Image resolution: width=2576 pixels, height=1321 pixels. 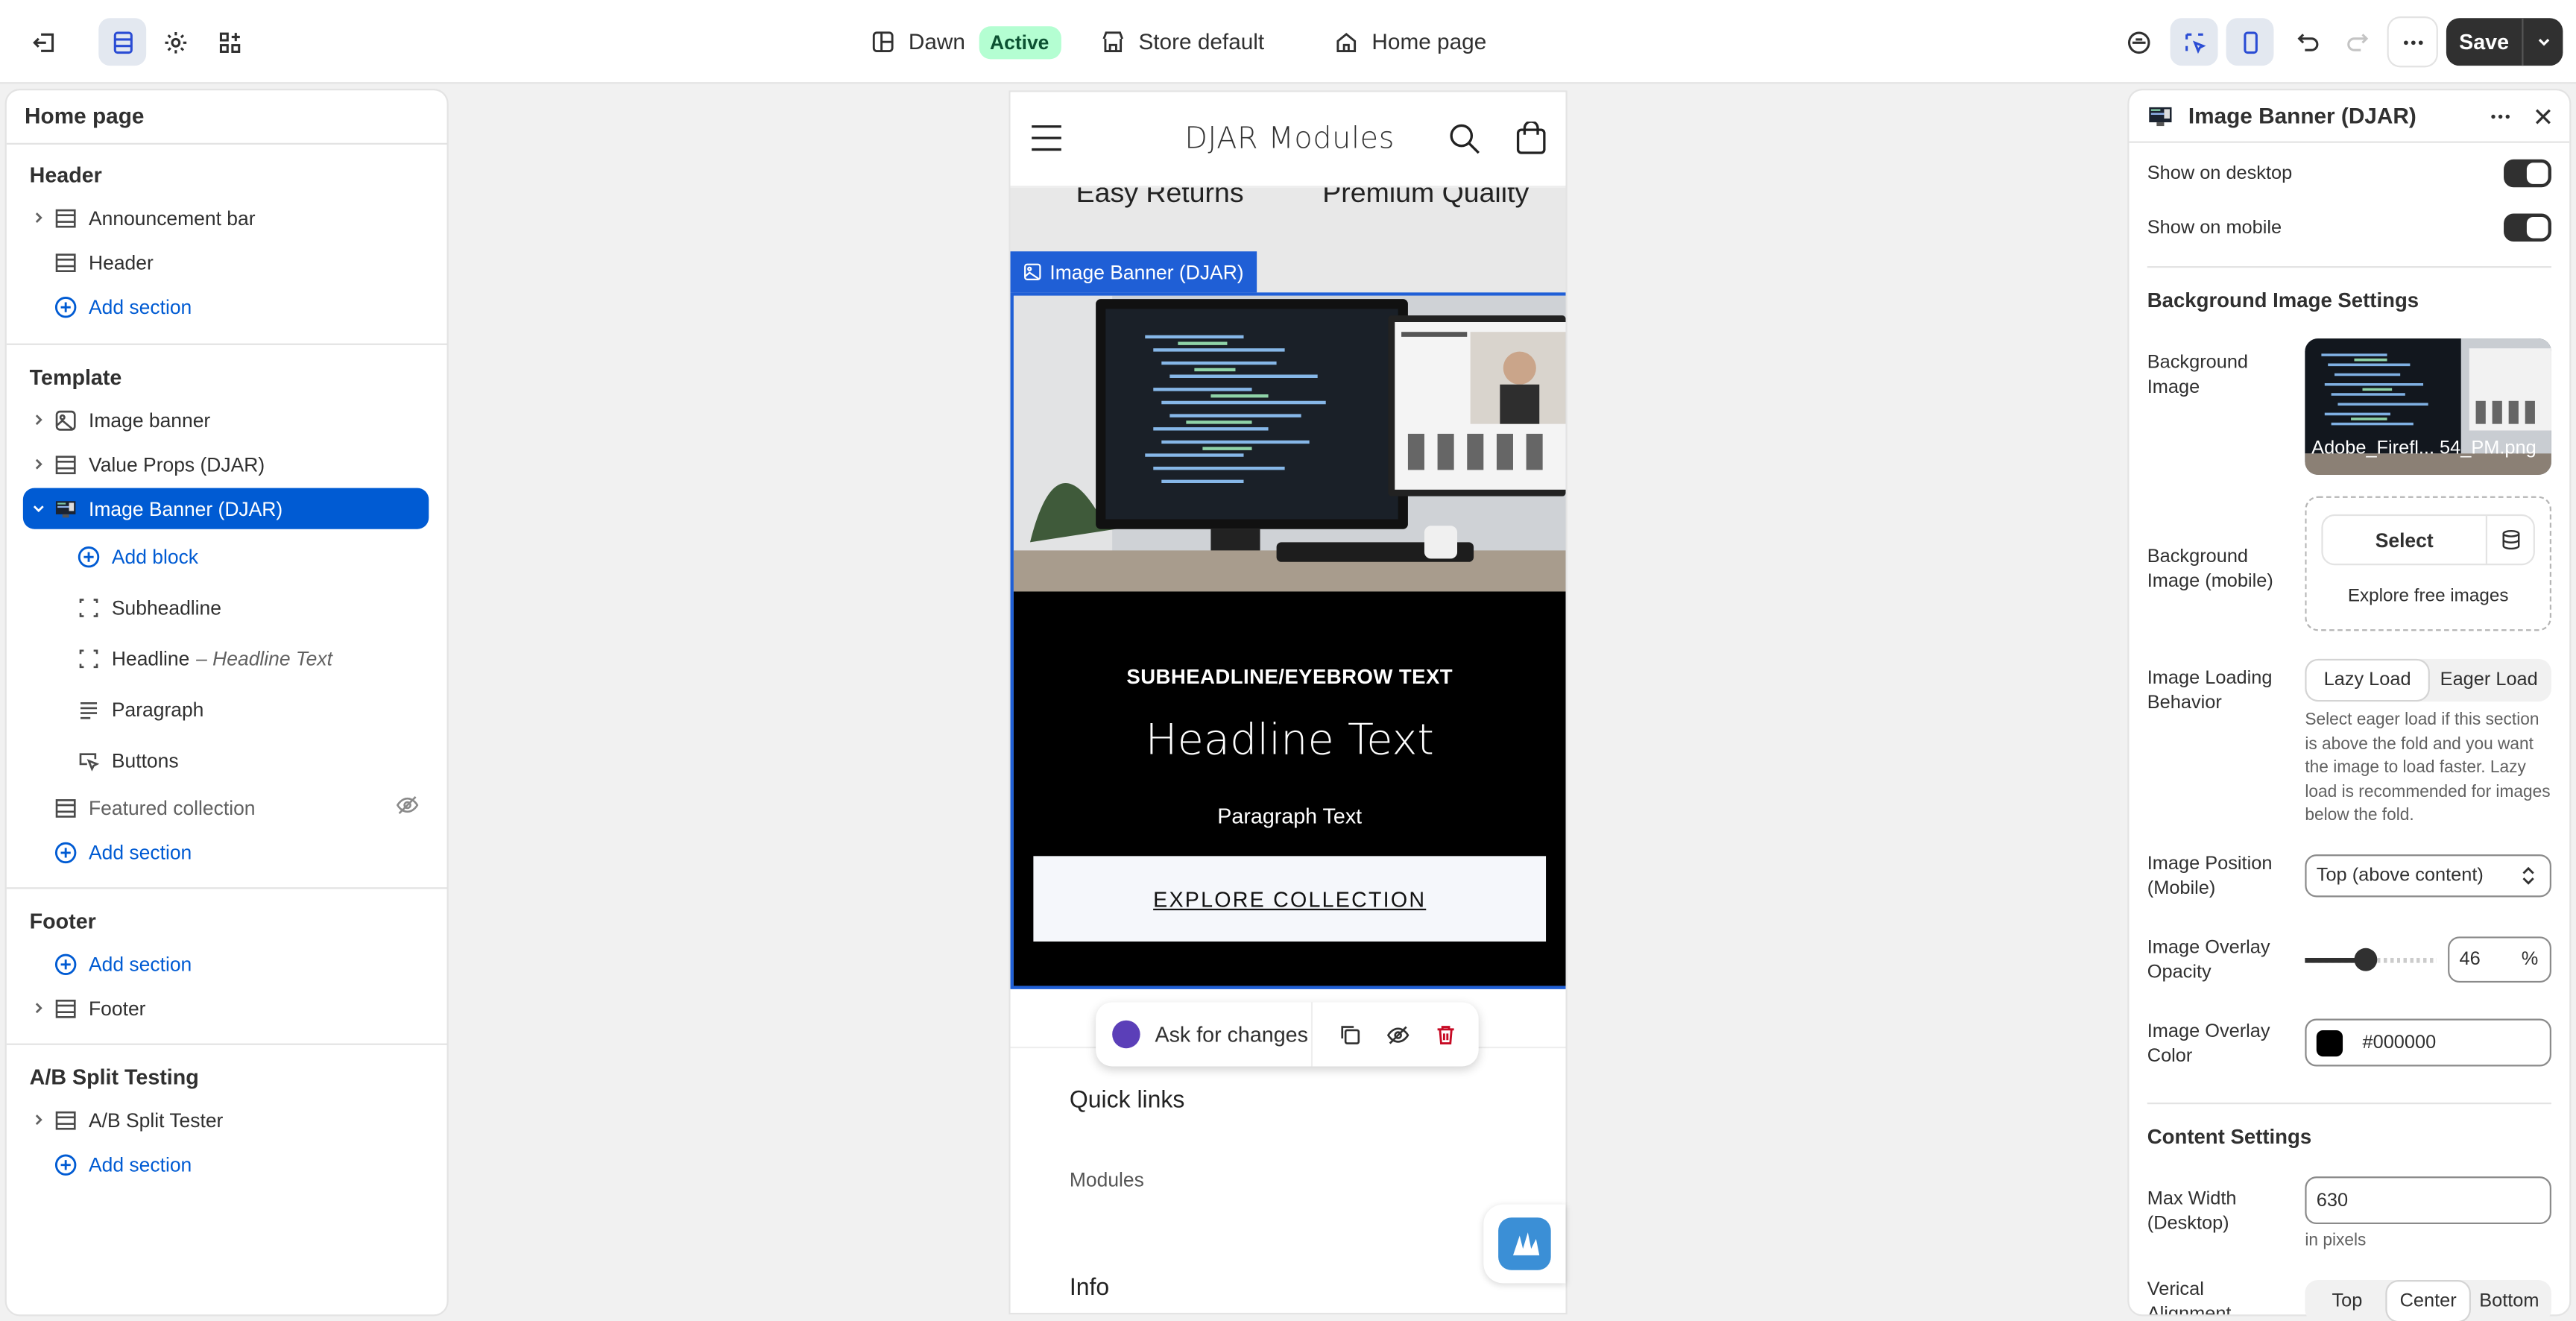 What do you see at coordinates (230, 42) in the screenshot?
I see `apps-icon` at bounding box center [230, 42].